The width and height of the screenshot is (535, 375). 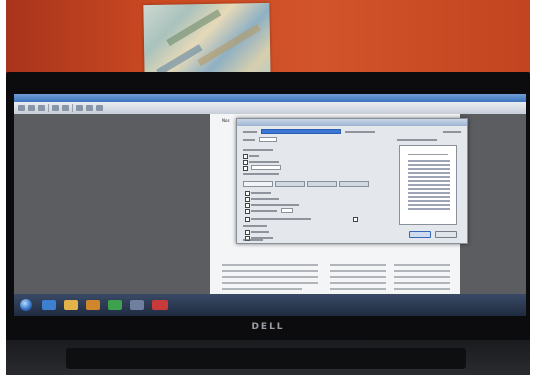 I want to click on paper-source-checkbox, so click(x=247, y=219).